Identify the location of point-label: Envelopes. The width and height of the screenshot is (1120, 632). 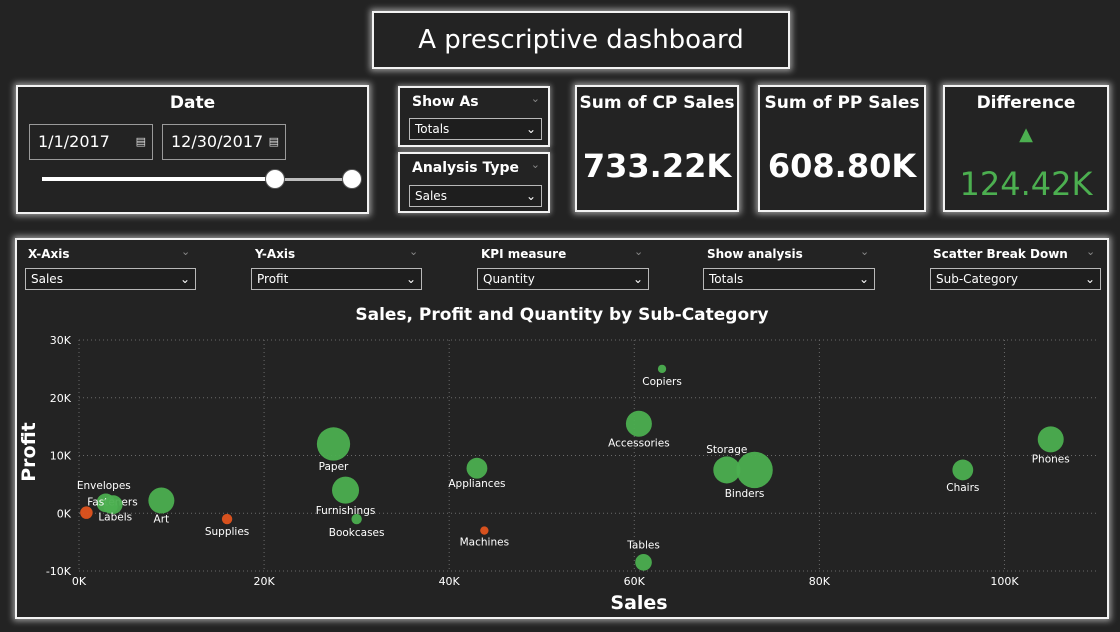
(104, 486).